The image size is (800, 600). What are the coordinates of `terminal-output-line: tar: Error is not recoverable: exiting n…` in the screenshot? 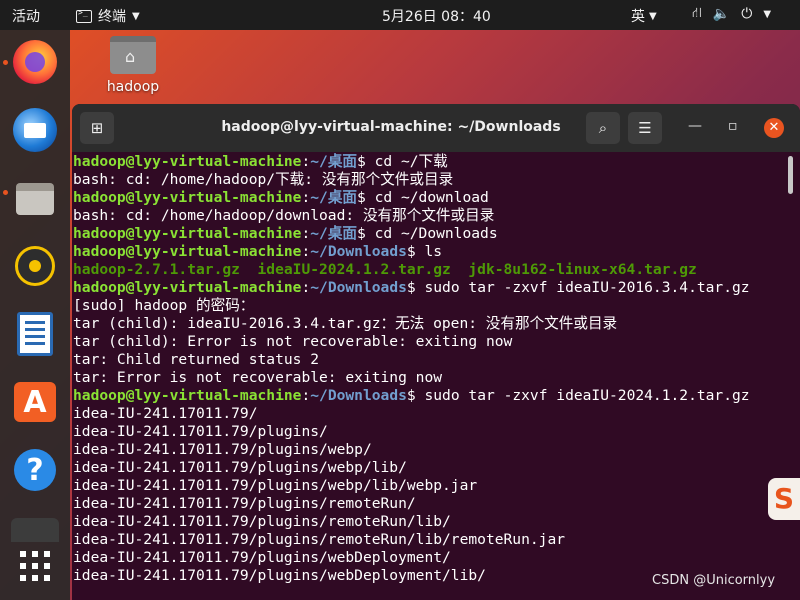 It's located at (429, 378).